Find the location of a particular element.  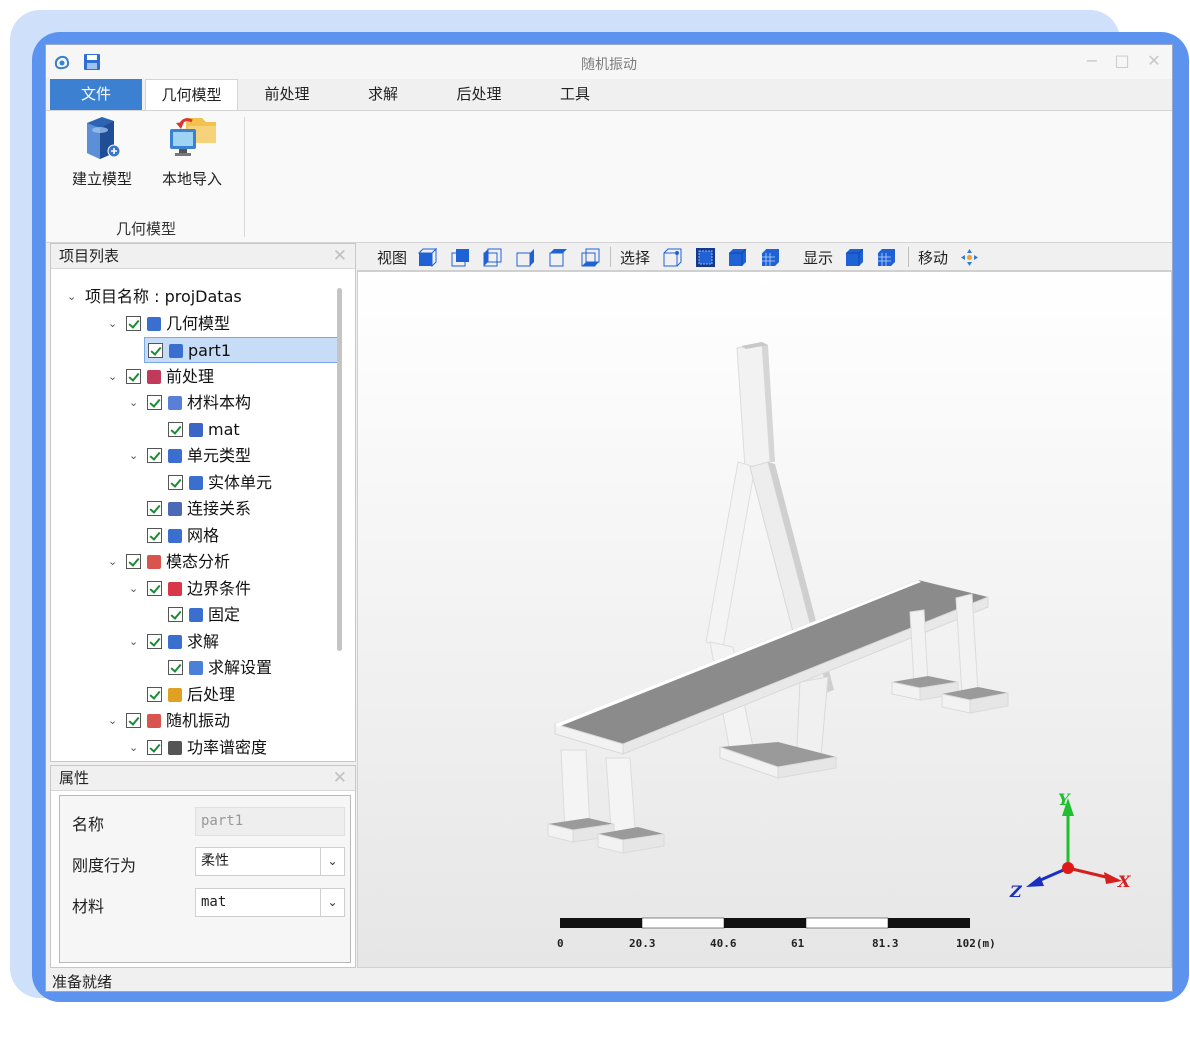

z-axis-label: Z is located at coordinates (1016, 891).